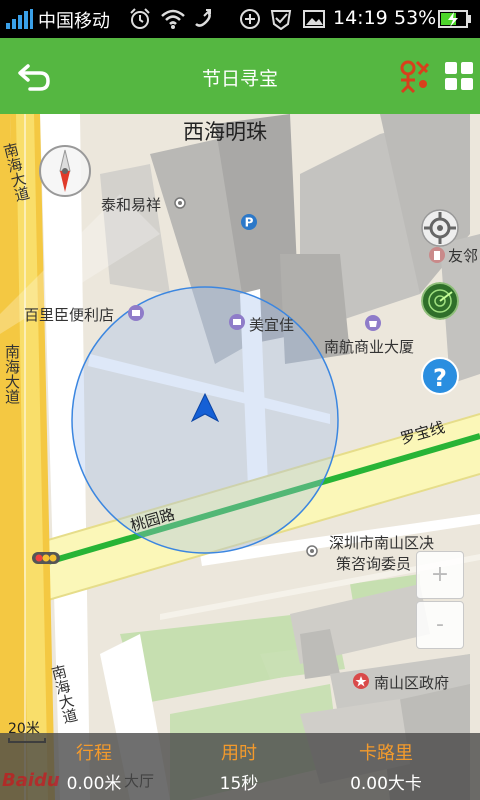 The image size is (480, 800). What do you see at coordinates (46, 558) in the screenshot?
I see `traffic-light-icon` at bounding box center [46, 558].